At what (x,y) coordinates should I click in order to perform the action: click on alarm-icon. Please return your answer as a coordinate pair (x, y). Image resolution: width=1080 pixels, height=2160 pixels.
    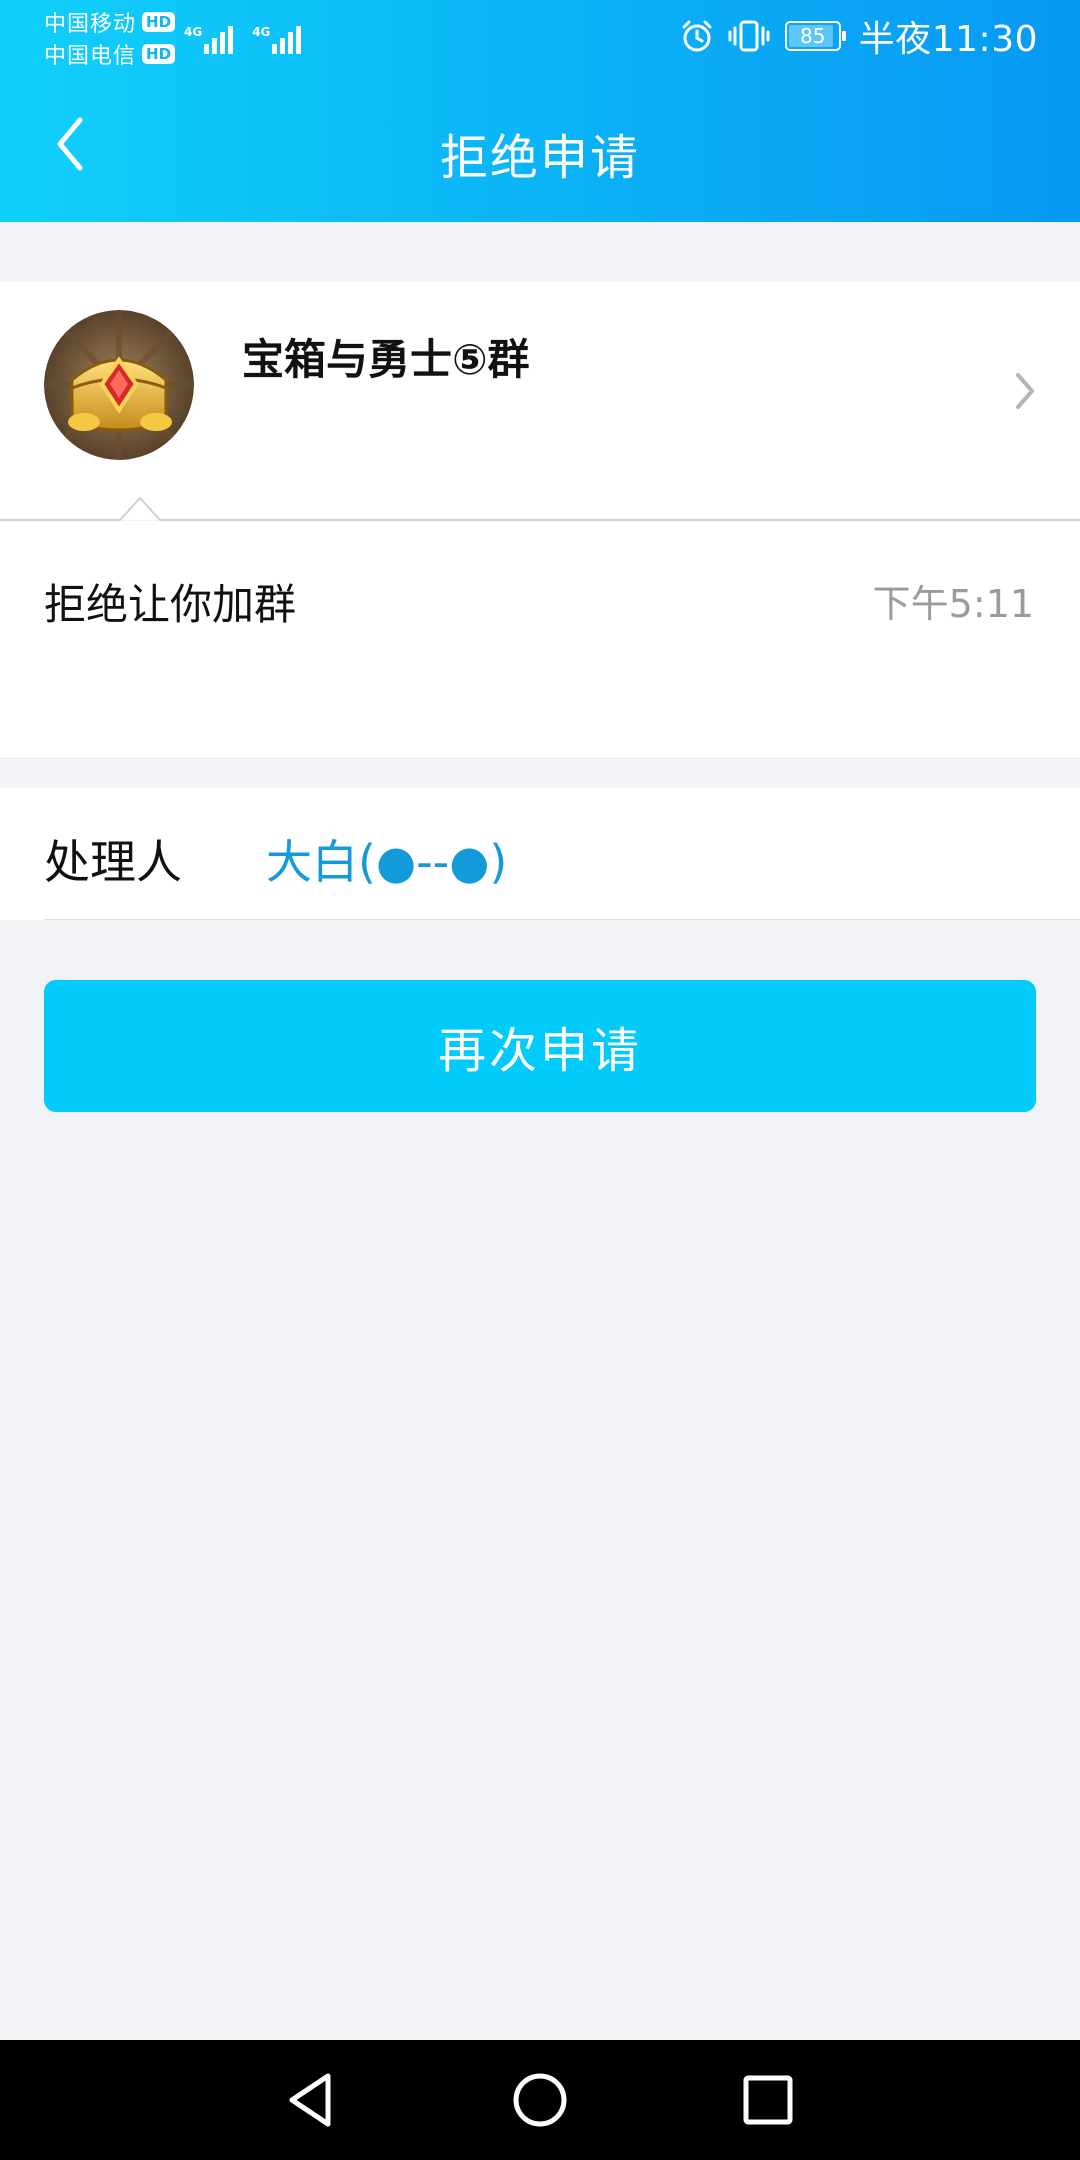
    Looking at the image, I should click on (697, 36).